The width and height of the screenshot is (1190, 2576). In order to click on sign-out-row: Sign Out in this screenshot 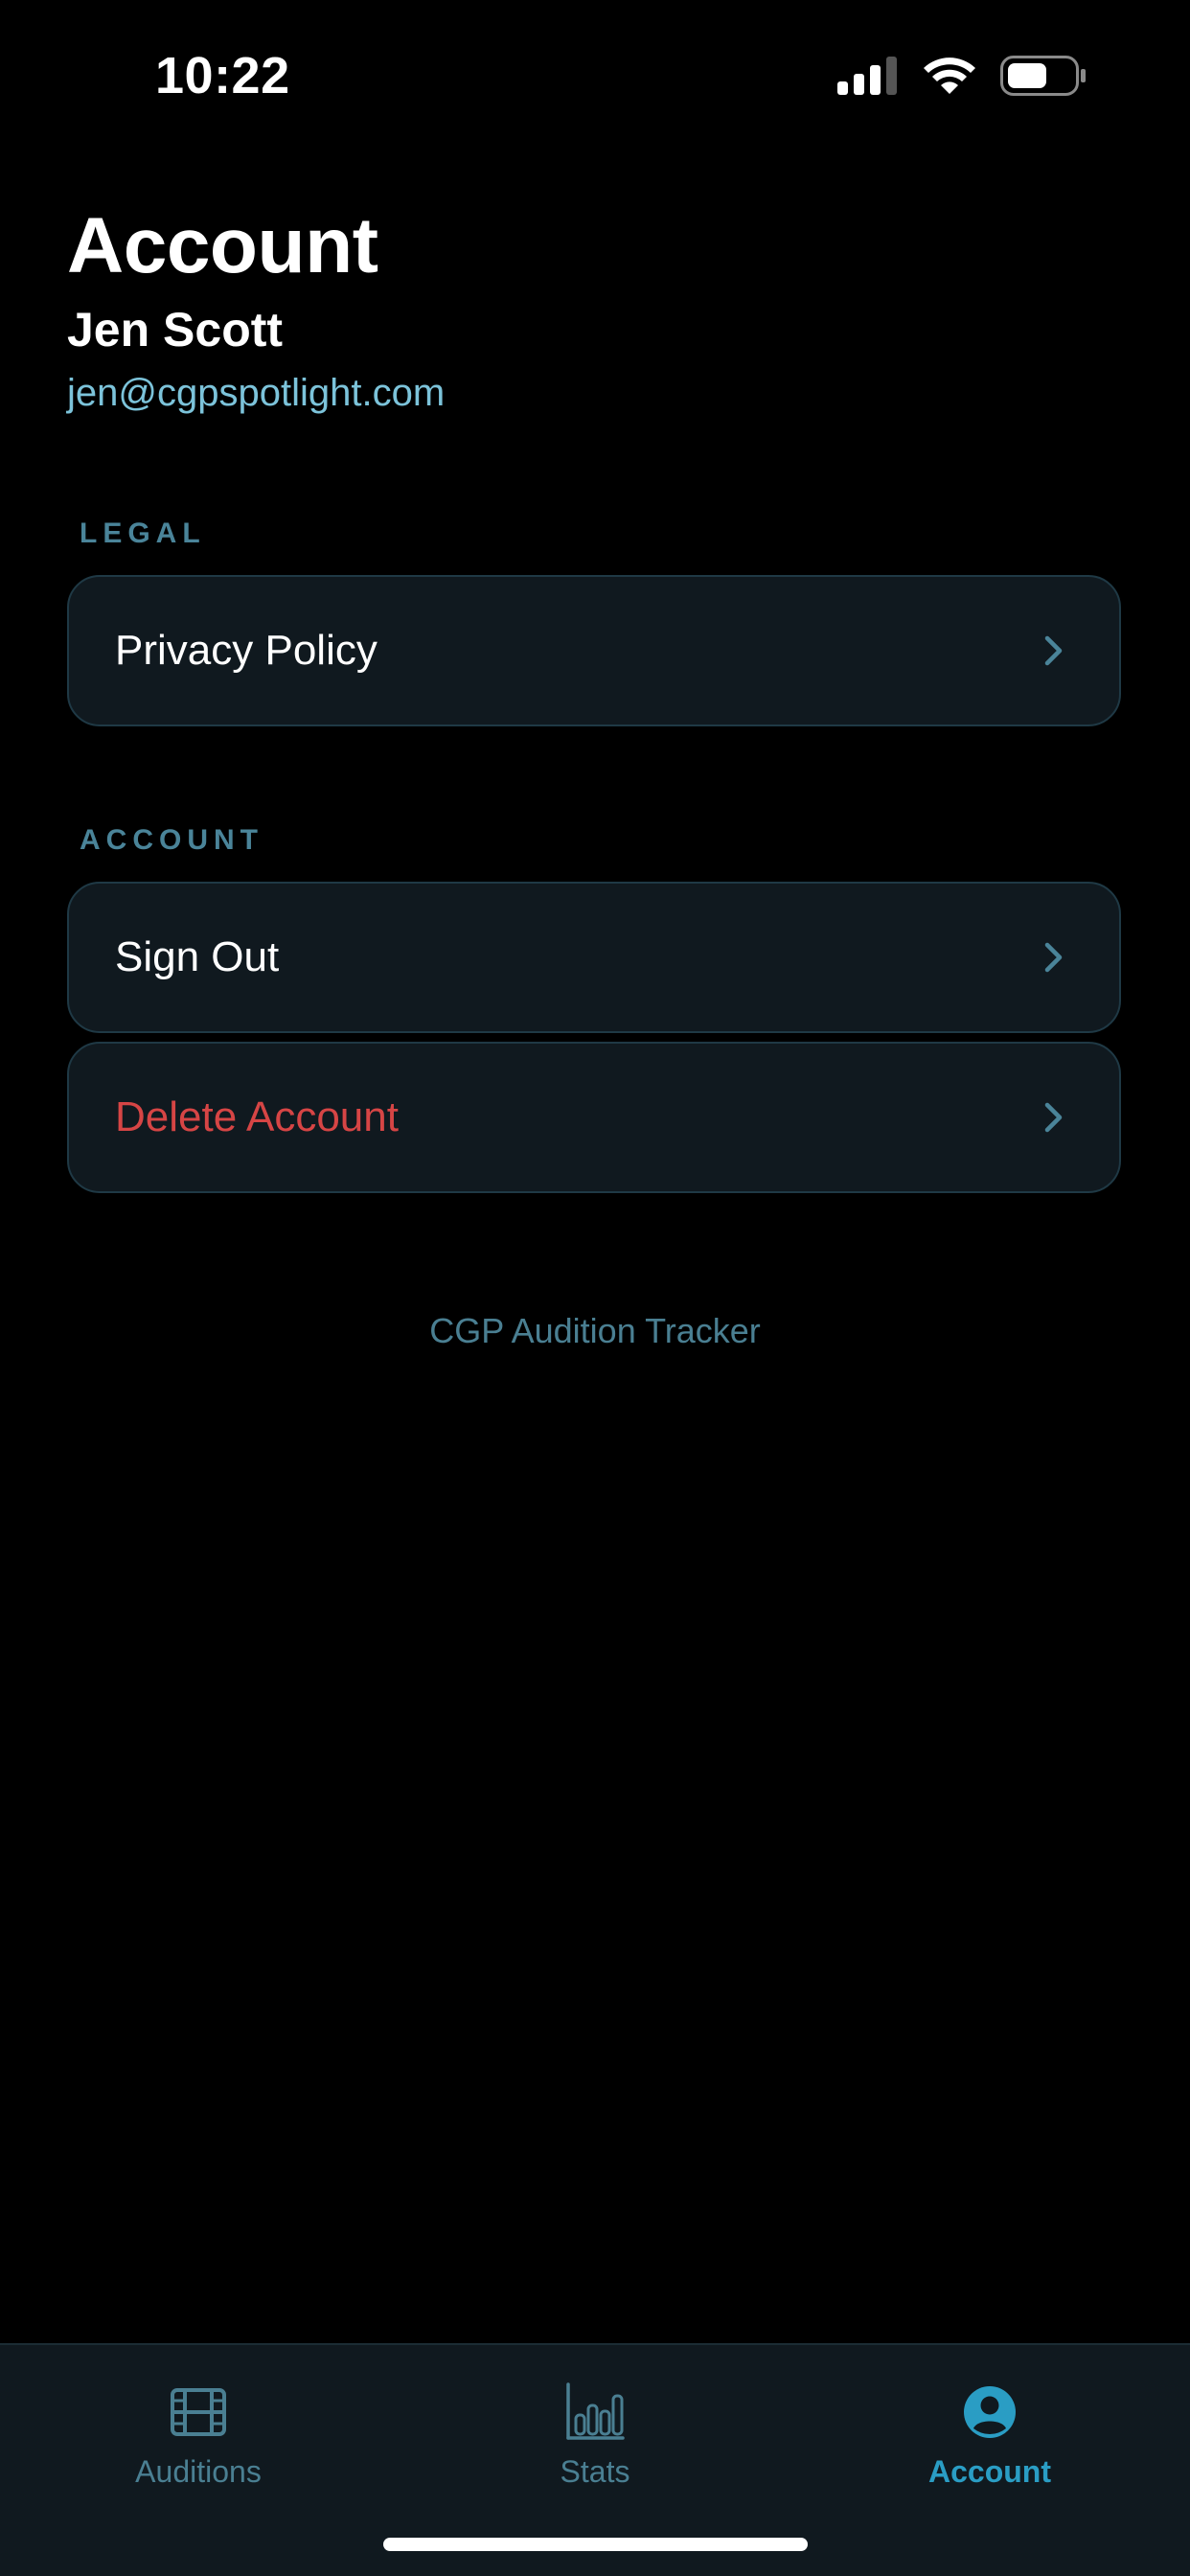, I will do `click(594, 957)`.